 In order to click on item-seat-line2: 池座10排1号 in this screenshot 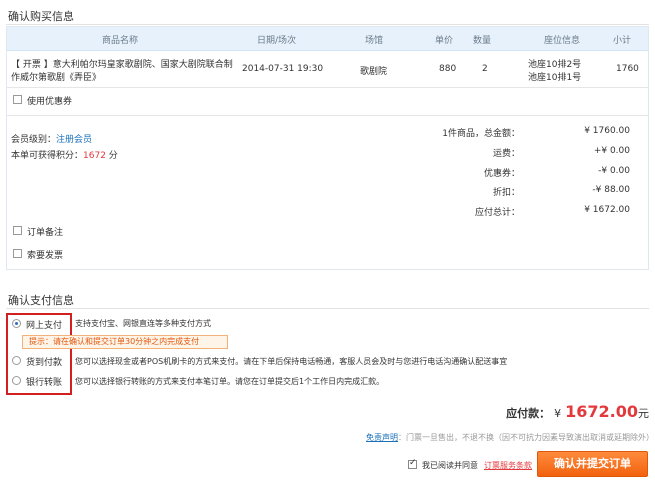, I will do `click(555, 78)`.